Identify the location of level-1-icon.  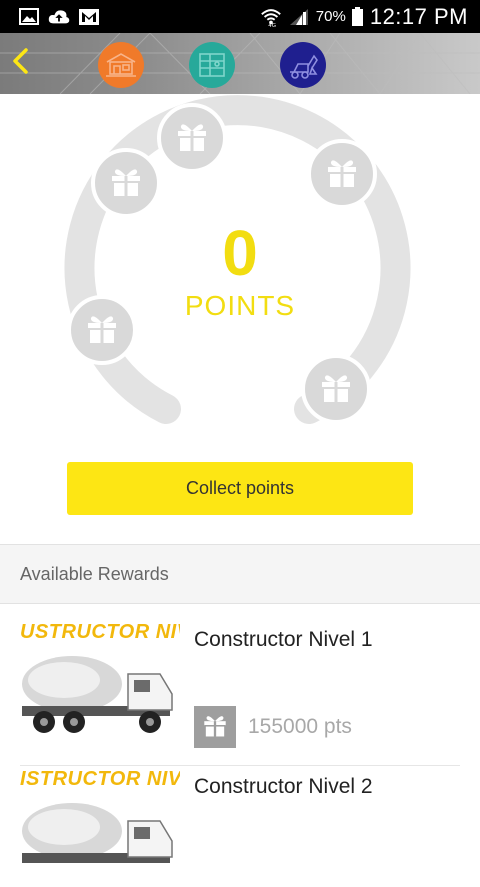
(121, 65).